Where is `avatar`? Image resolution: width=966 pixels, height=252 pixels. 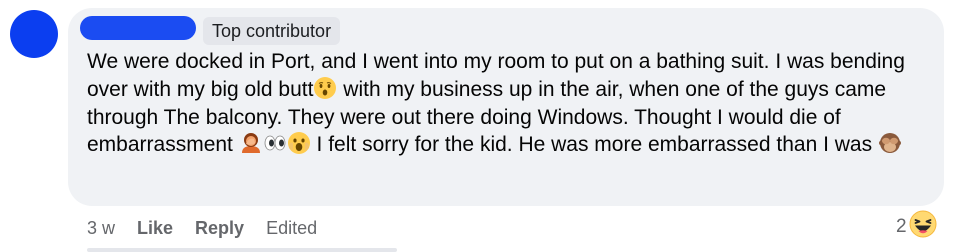
avatar is located at coordinates (34, 34).